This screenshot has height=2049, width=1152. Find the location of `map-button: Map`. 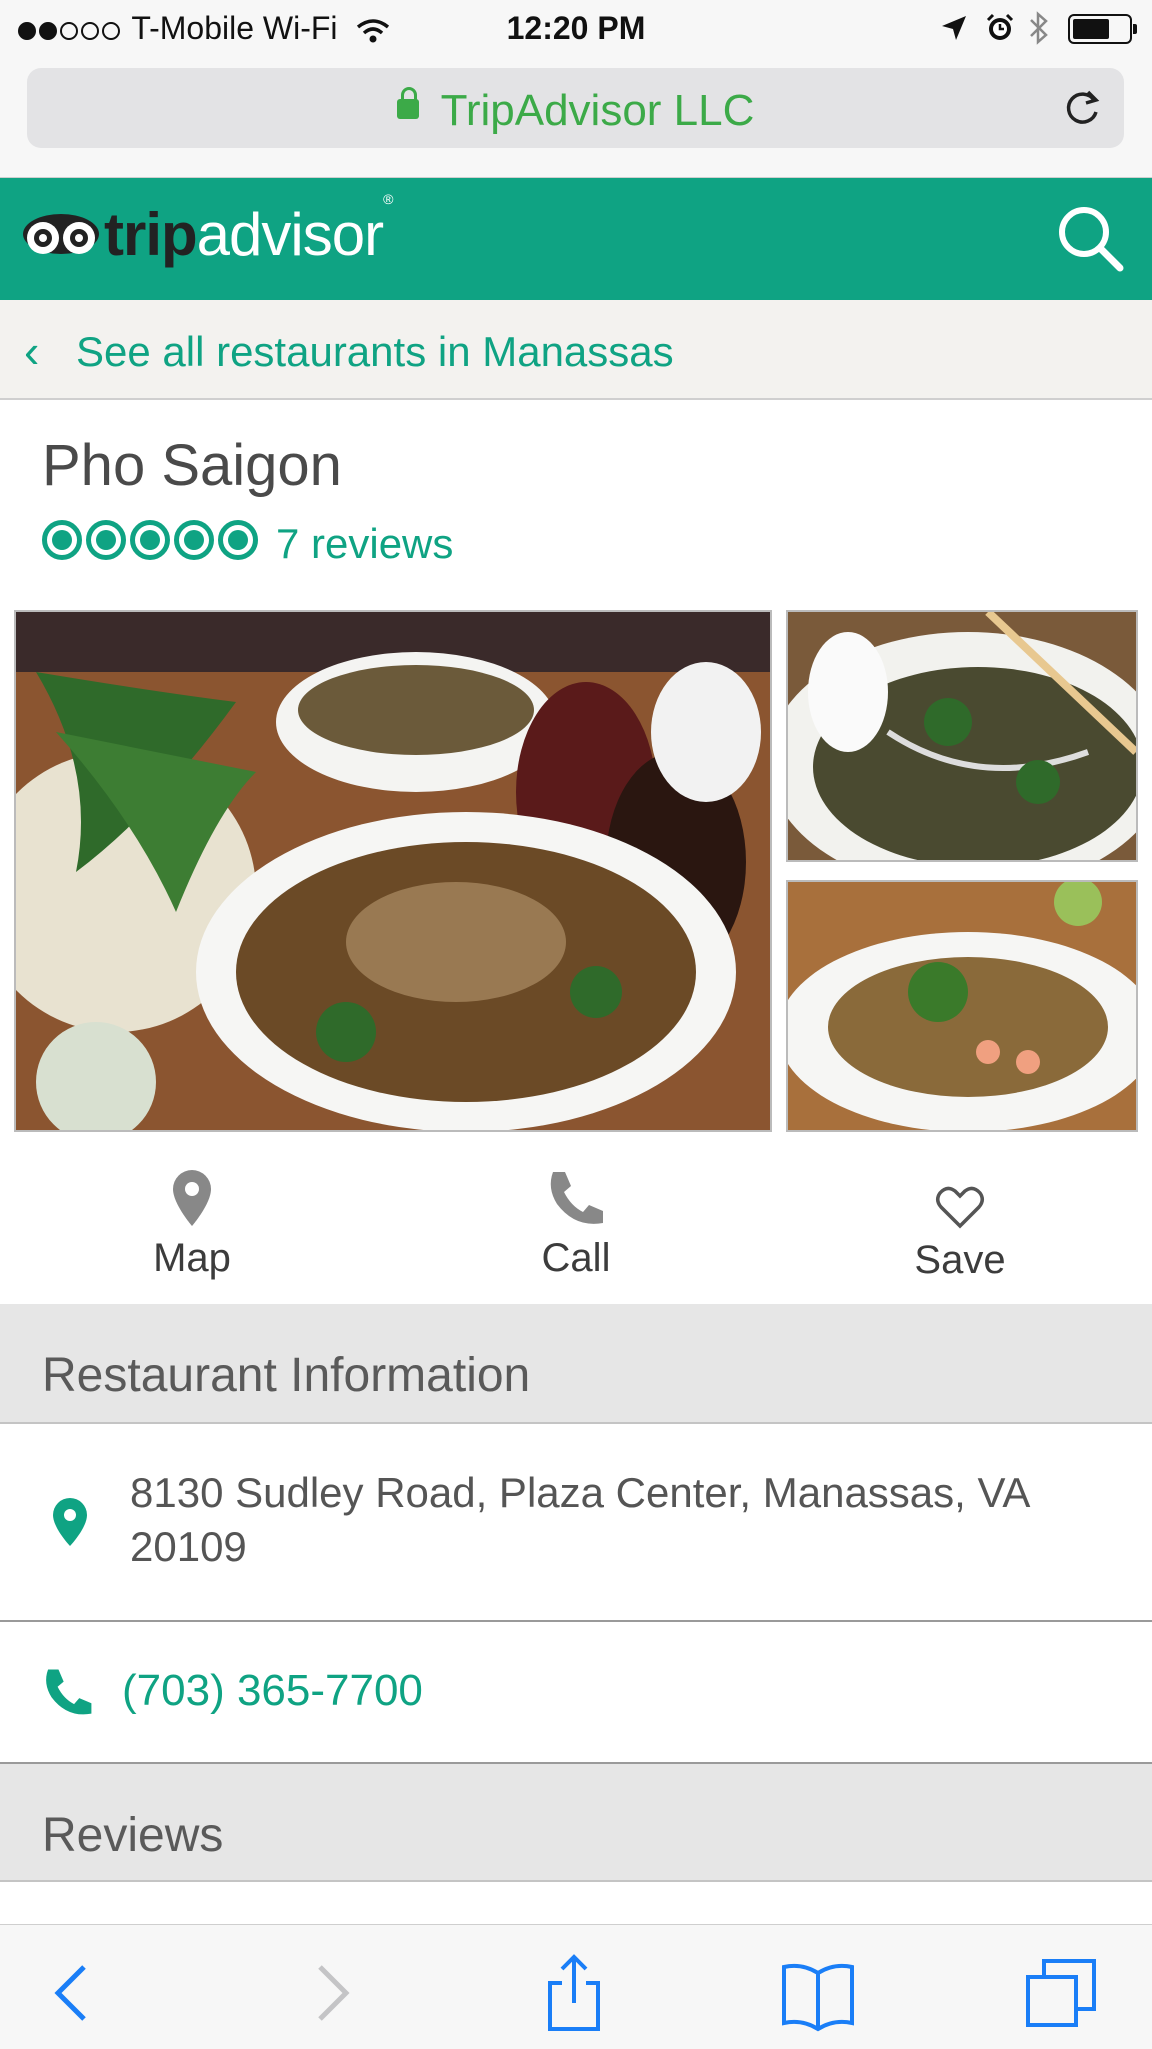

map-button: Map is located at coordinates (192, 1224).